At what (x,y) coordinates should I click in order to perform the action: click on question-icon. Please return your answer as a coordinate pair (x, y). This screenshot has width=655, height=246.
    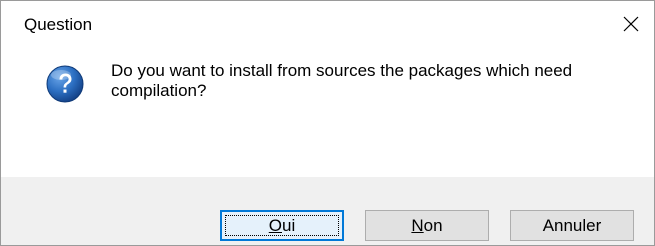
    Looking at the image, I should click on (65, 84).